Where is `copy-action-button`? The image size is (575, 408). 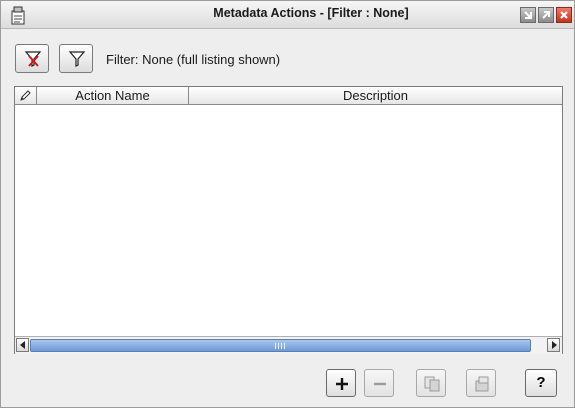
copy-action-button is located at coordinates (431, 383).